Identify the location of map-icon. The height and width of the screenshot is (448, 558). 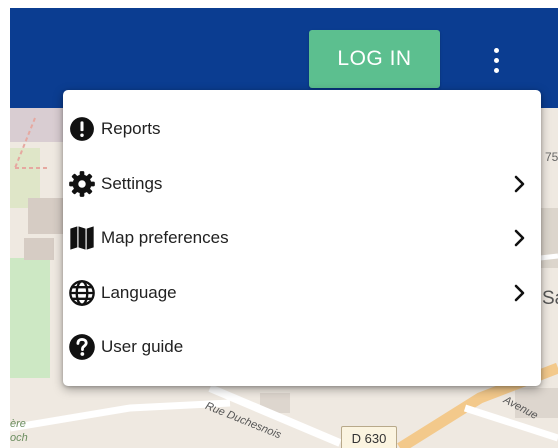
(82, 238).